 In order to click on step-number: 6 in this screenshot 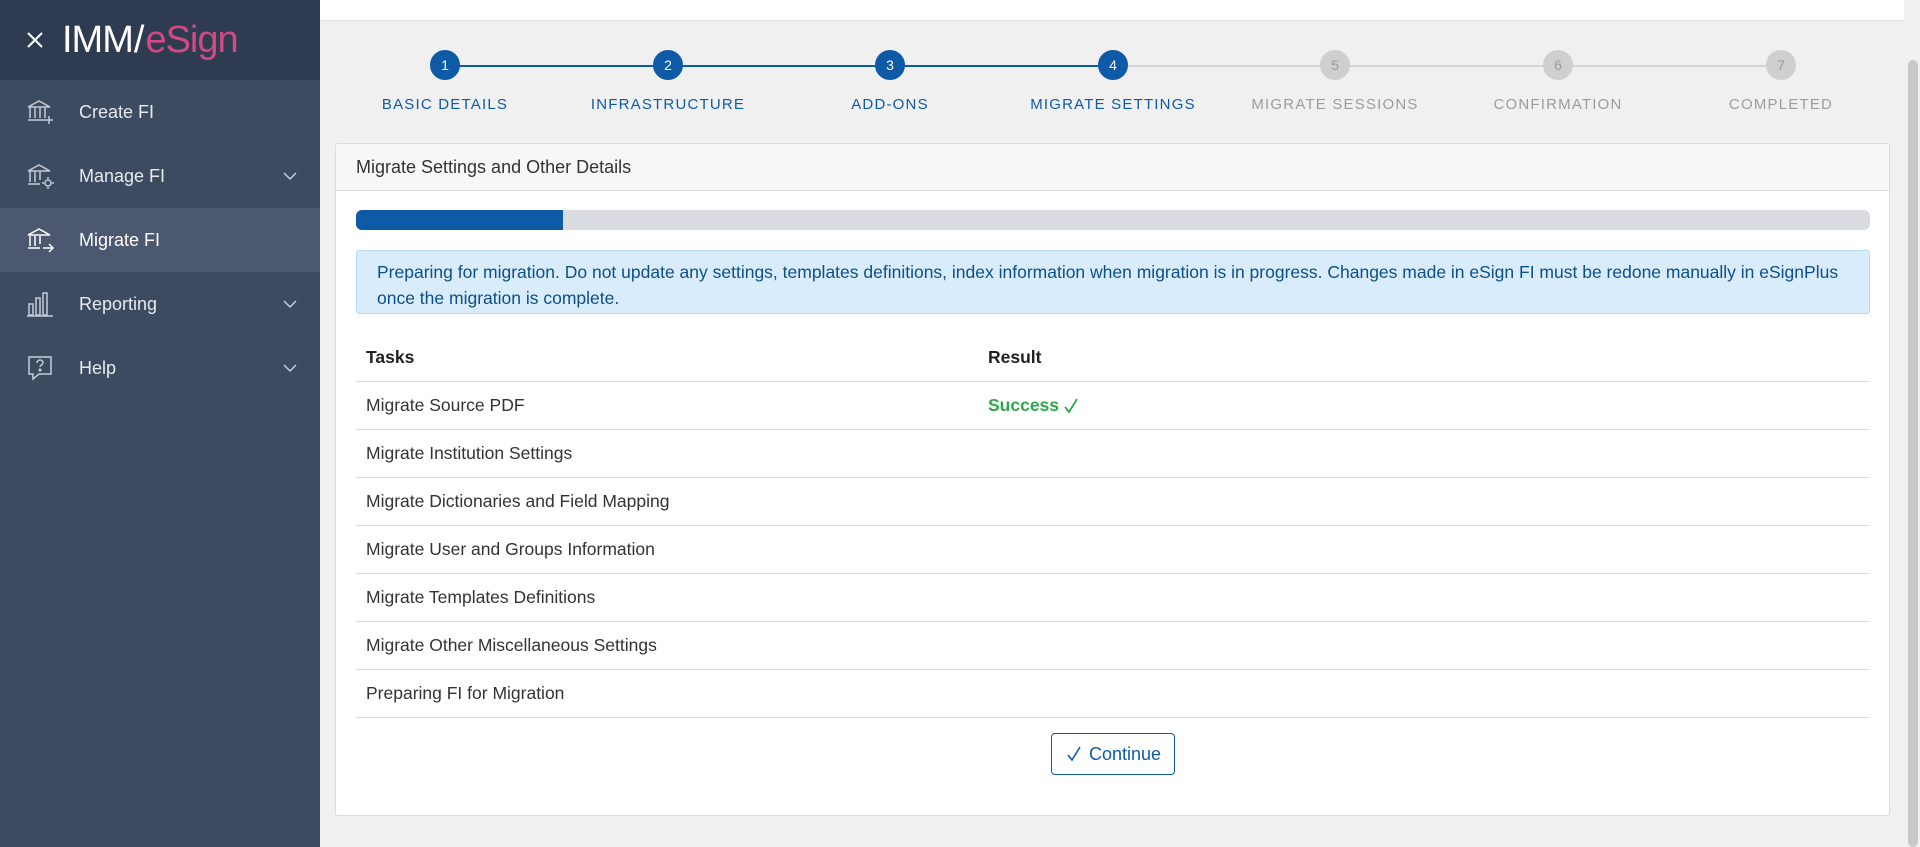, I will do `click(1558, 65)`.